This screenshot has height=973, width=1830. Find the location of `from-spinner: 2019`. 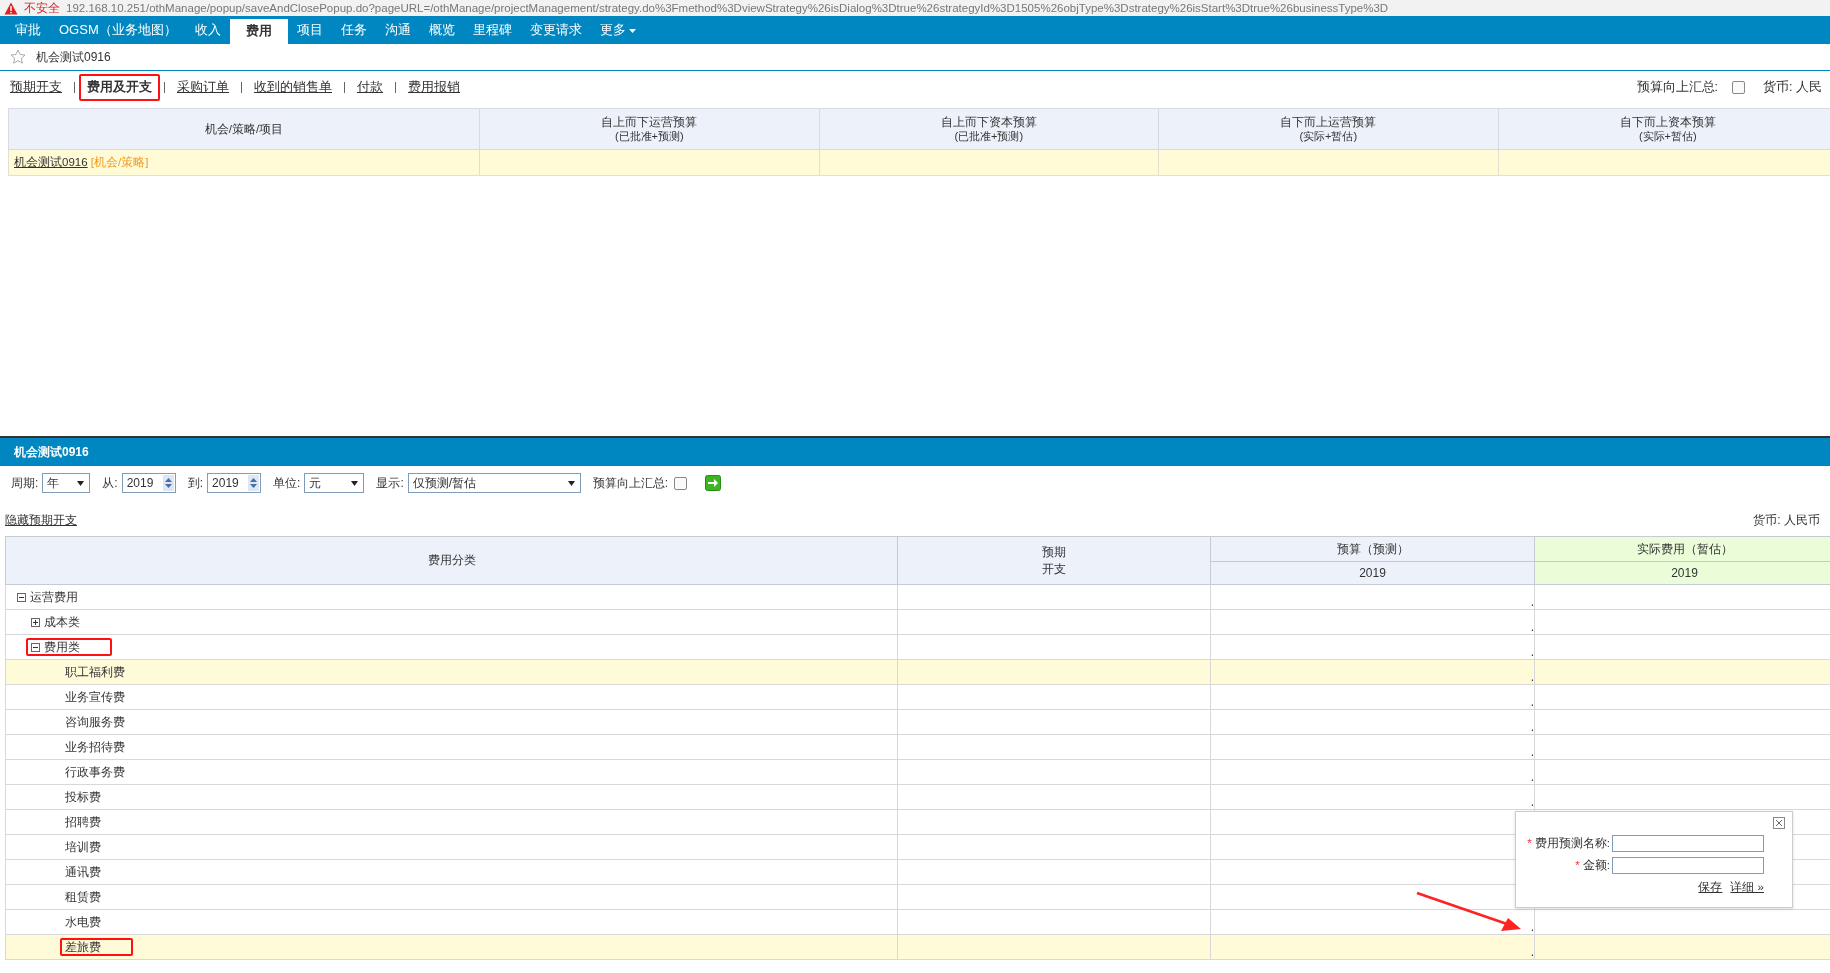

from-spinner: 2019 is located at coordinates (148, 483).